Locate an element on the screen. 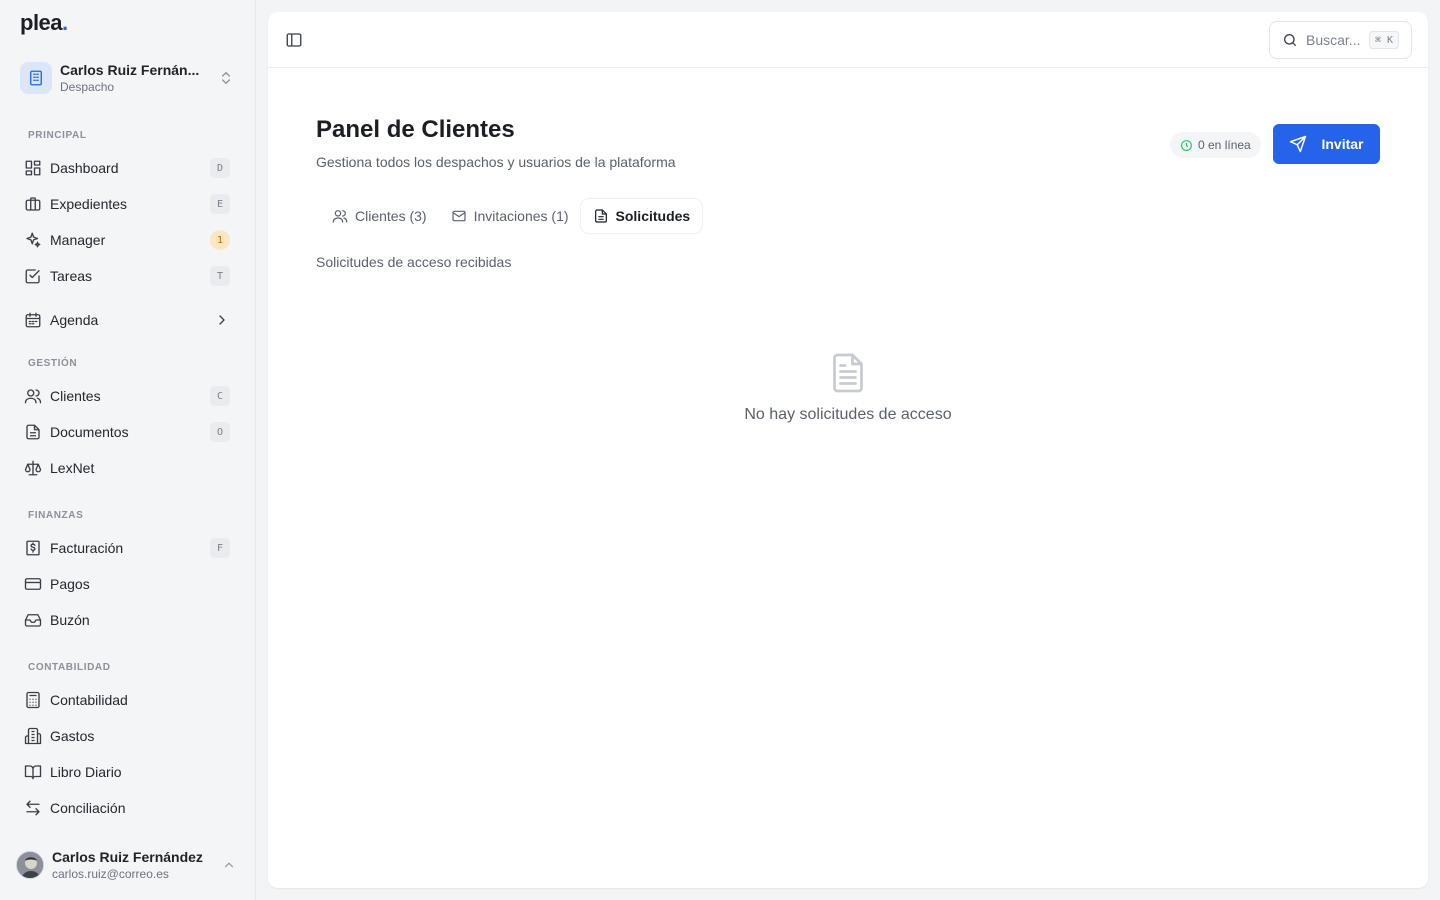 The height and width of the screenshot is (900, 1440). sidebar-item-documentos: Documentos O is located at coordinates (128, 432).